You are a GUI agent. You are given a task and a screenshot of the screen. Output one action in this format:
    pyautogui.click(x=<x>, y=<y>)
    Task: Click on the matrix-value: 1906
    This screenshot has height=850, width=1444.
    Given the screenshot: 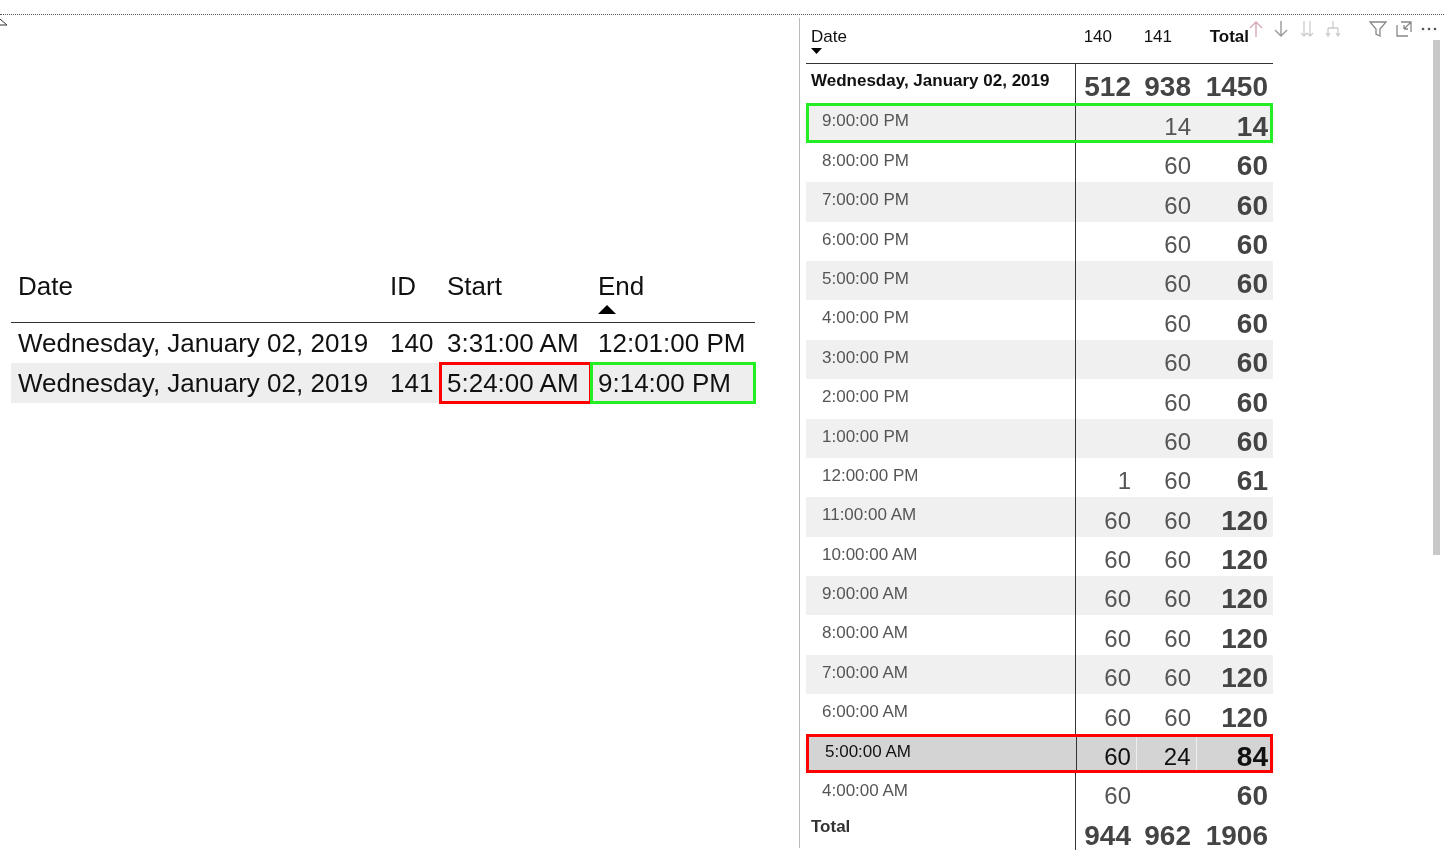 What is the action you would take?
    pyautogui.click(x=1236, y=835)
    